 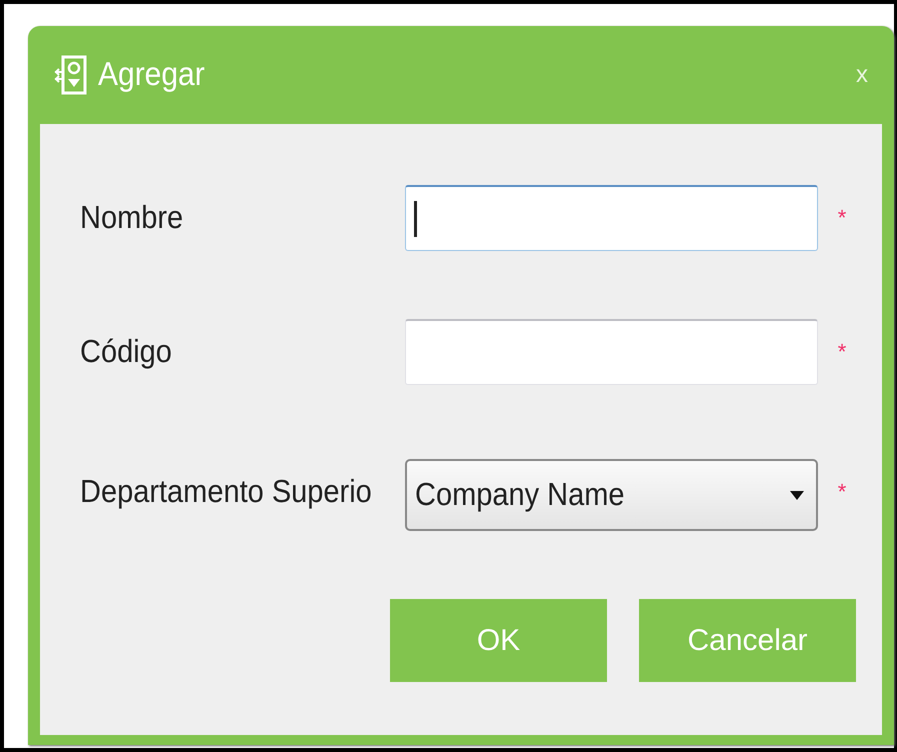 I want to click on ok-button: OK, so click(x=498, y=640).